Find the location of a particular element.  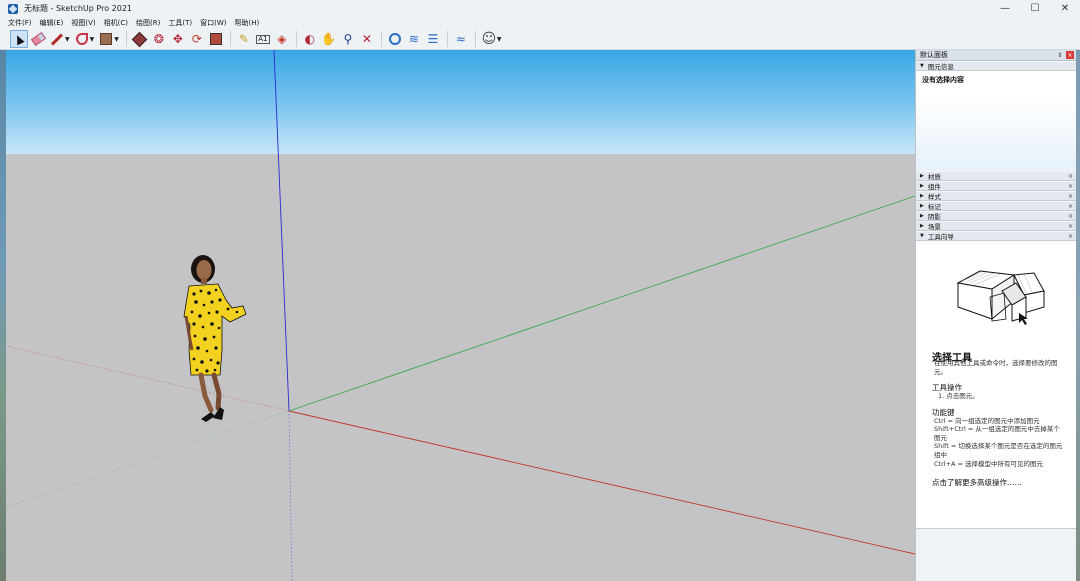

rotate-tool-button: ⟳ is located at coordinates (197, 39).